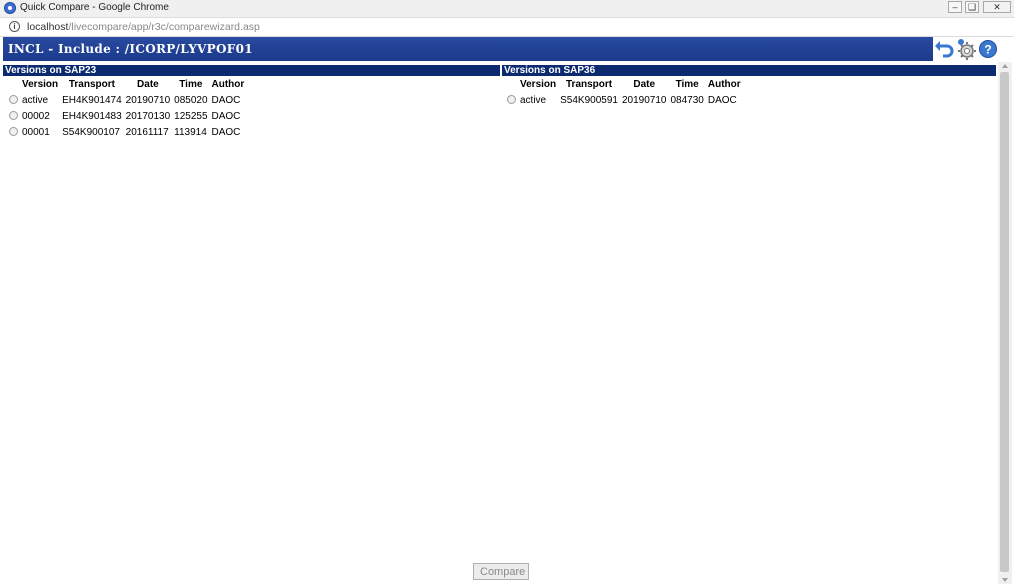  What do you see at coordinates (164, 27) in the screenshot?
I see `url-path: /livecompare/app/r3c/comparewizard.asp` at bounding box center [164, 27].